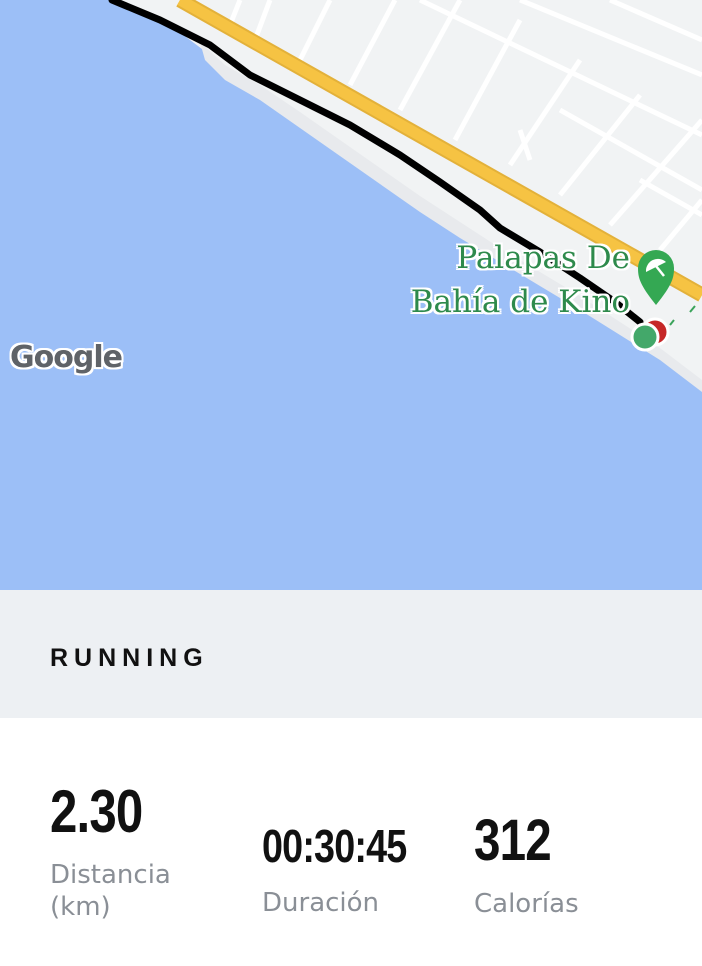 This screenshot has height=966, width=702. Describe the element at coordinates (334, 846) in the screenshot. I see `duration-value: 00:30:45` at that location.